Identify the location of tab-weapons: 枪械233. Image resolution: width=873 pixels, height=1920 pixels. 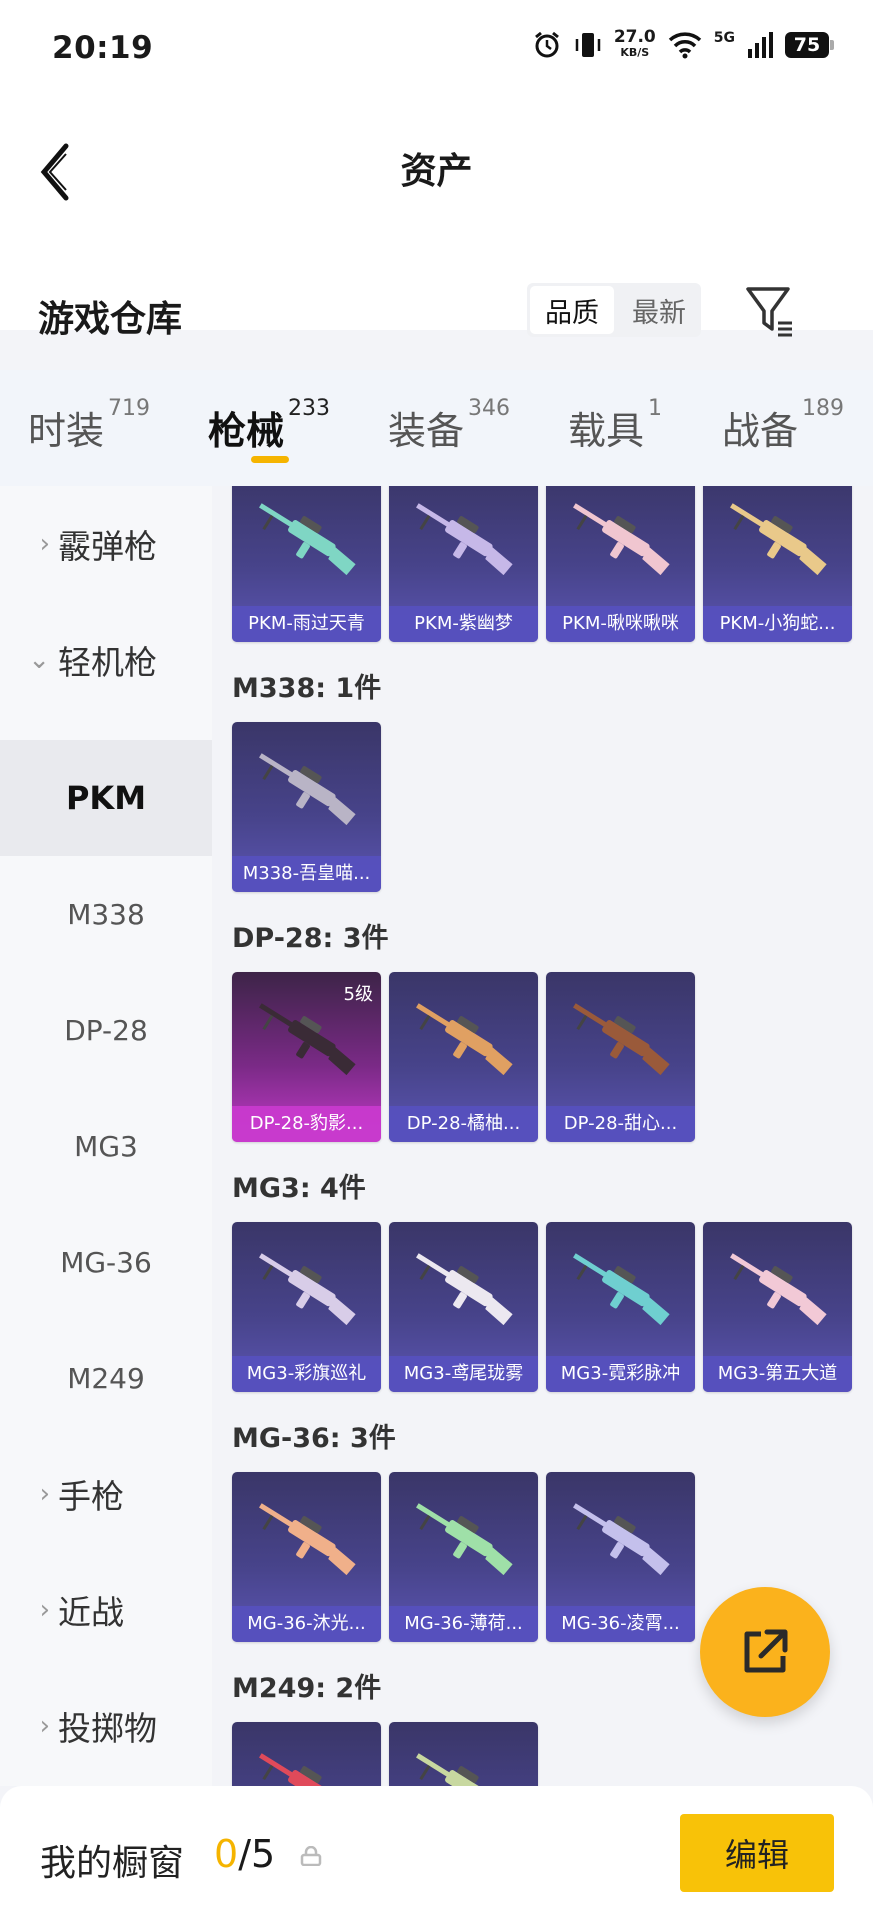
(269, 425).